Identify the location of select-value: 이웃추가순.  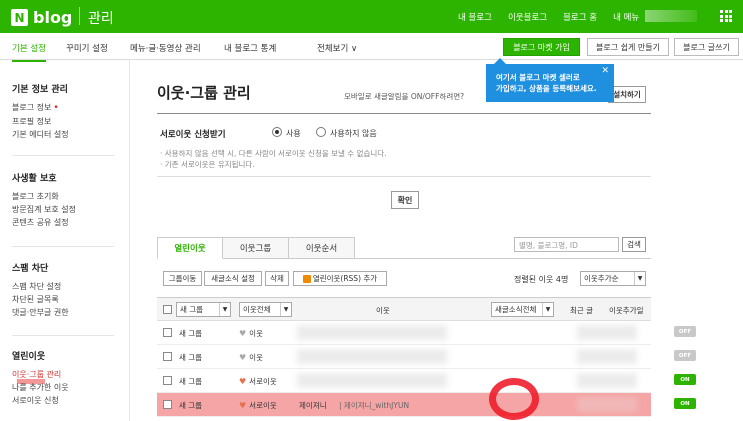
(601, 278).